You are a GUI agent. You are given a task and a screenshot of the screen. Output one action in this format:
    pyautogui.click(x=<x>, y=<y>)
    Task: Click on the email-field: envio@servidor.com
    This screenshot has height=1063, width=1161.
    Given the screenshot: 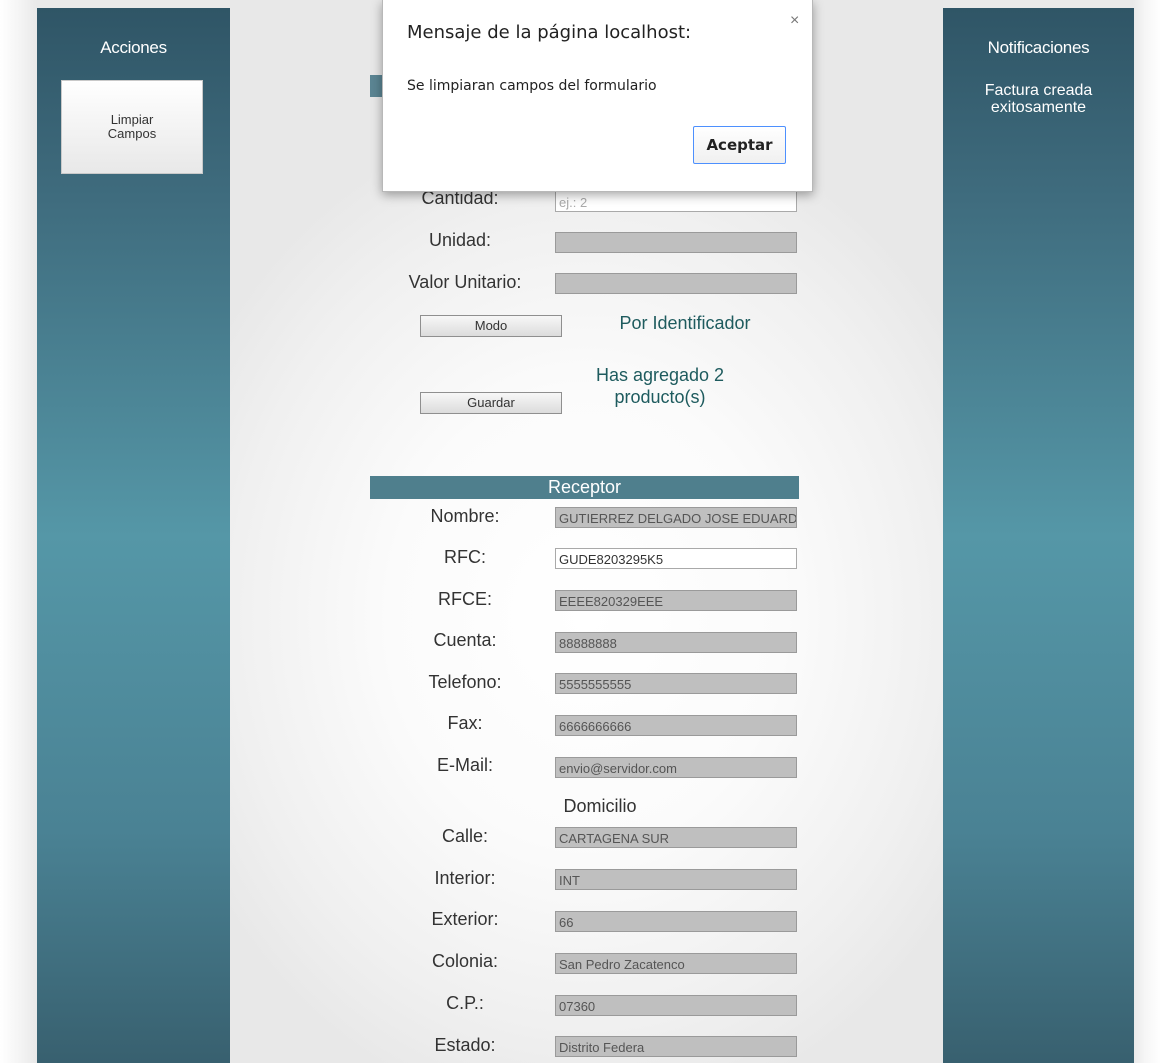 What is the action you would take?
    pyautogui.click(x=676, y=767)
    